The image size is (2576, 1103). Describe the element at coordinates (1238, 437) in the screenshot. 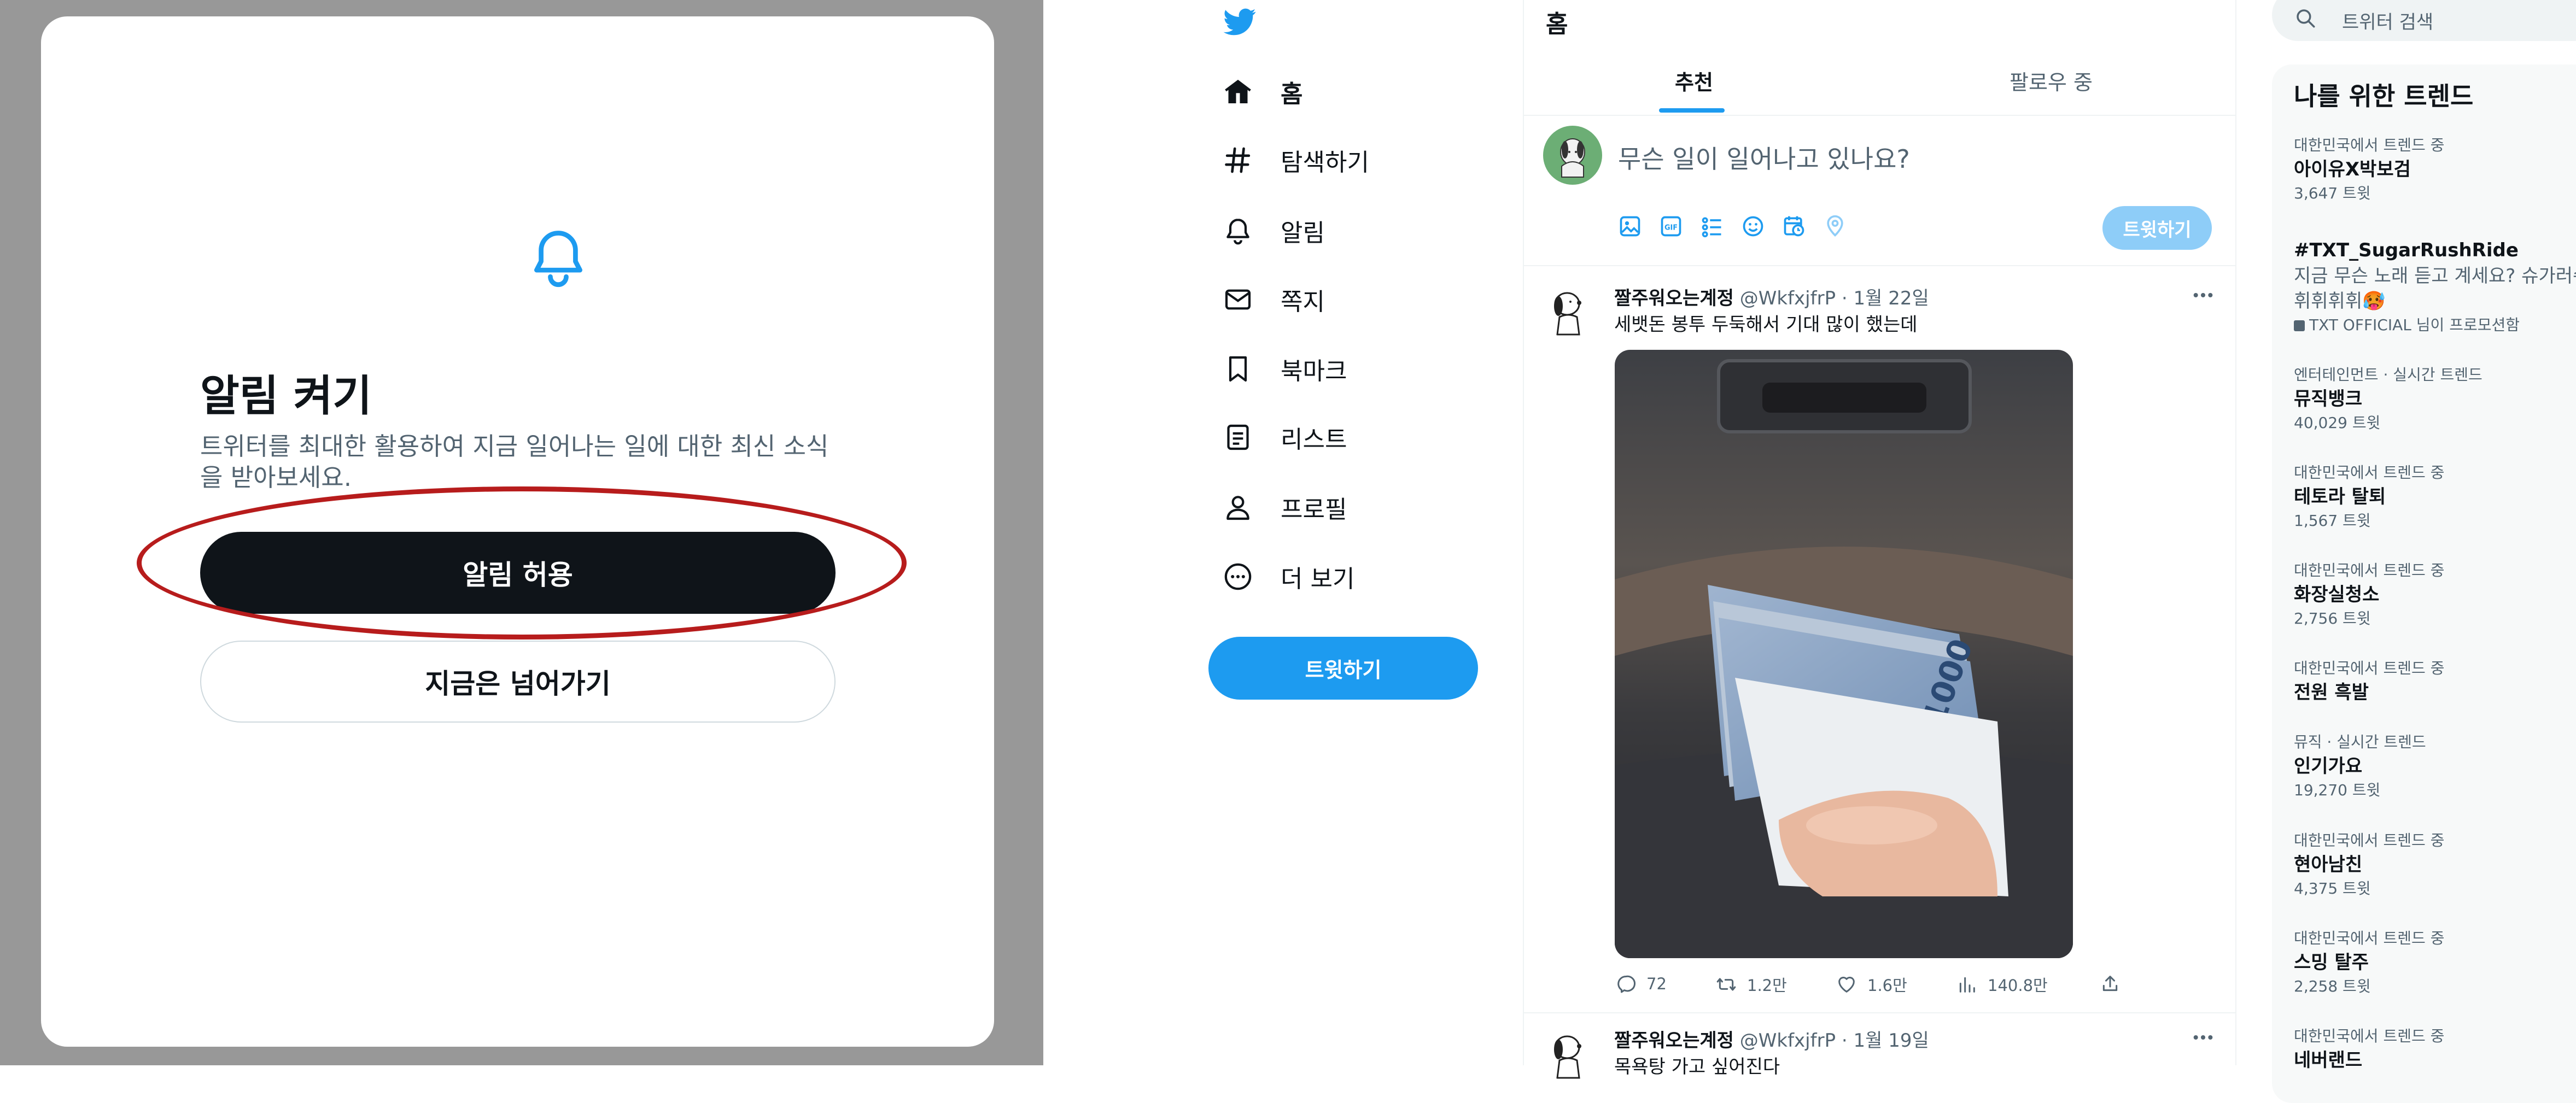

I see `list-icon` at that location.